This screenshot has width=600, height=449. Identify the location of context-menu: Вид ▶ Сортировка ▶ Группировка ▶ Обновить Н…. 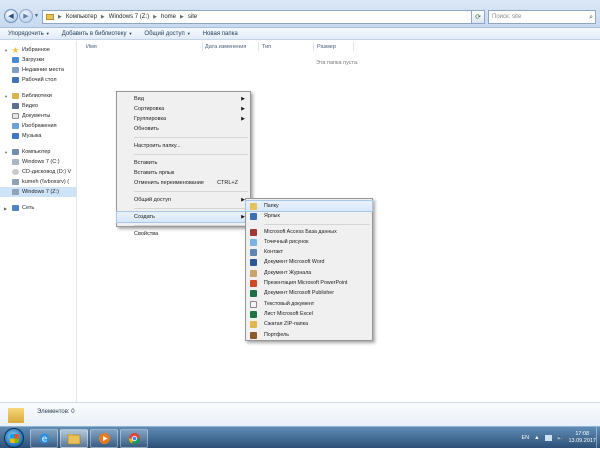
(183, 164).